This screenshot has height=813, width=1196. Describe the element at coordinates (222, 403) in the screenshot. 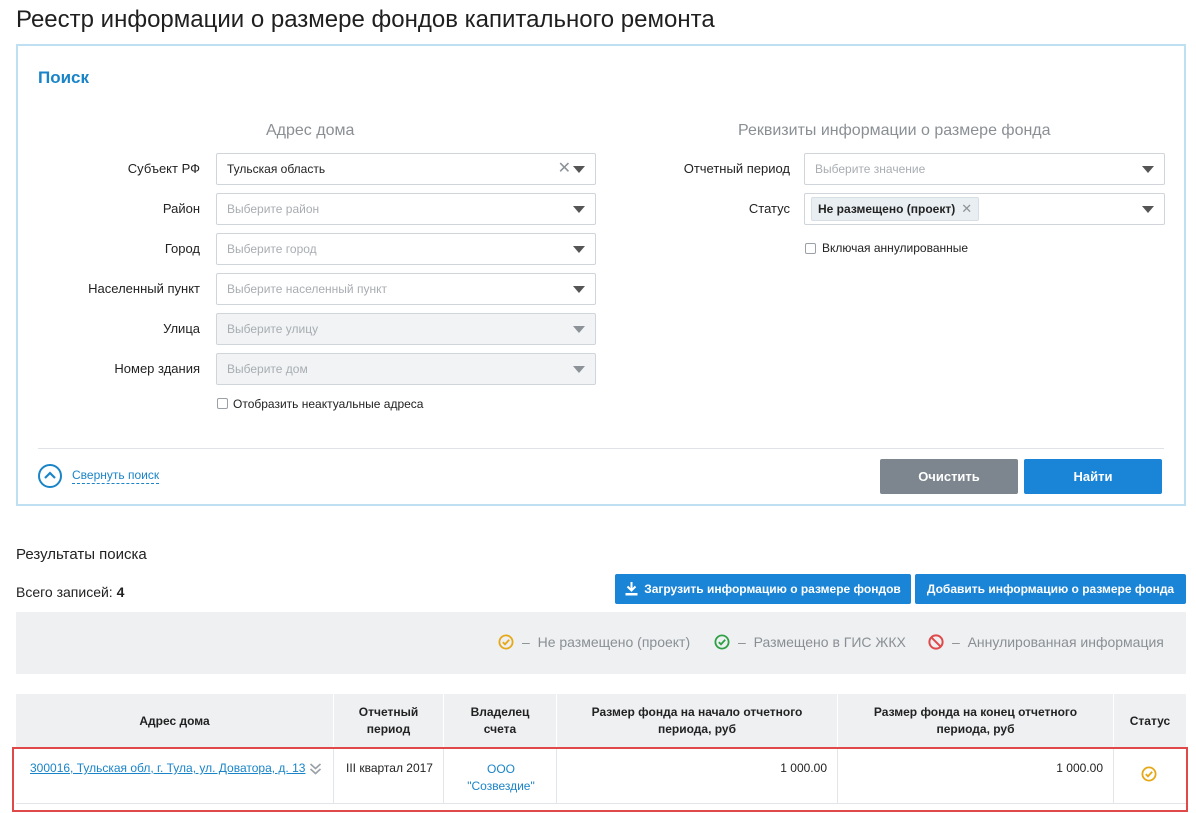

I see `show-irrelevant-checkbox` at that location.